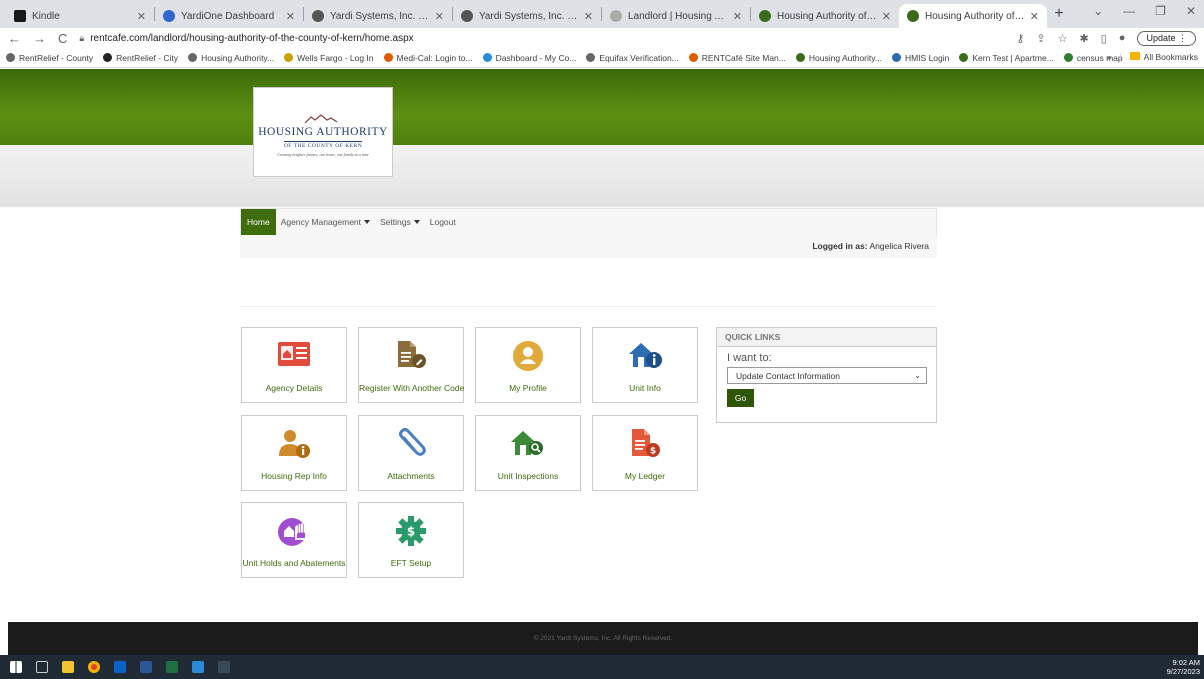 The width and height of the screenshot is (1204, 679). I want to click on bookmark-item: HMIS Login, so click(920, 58).